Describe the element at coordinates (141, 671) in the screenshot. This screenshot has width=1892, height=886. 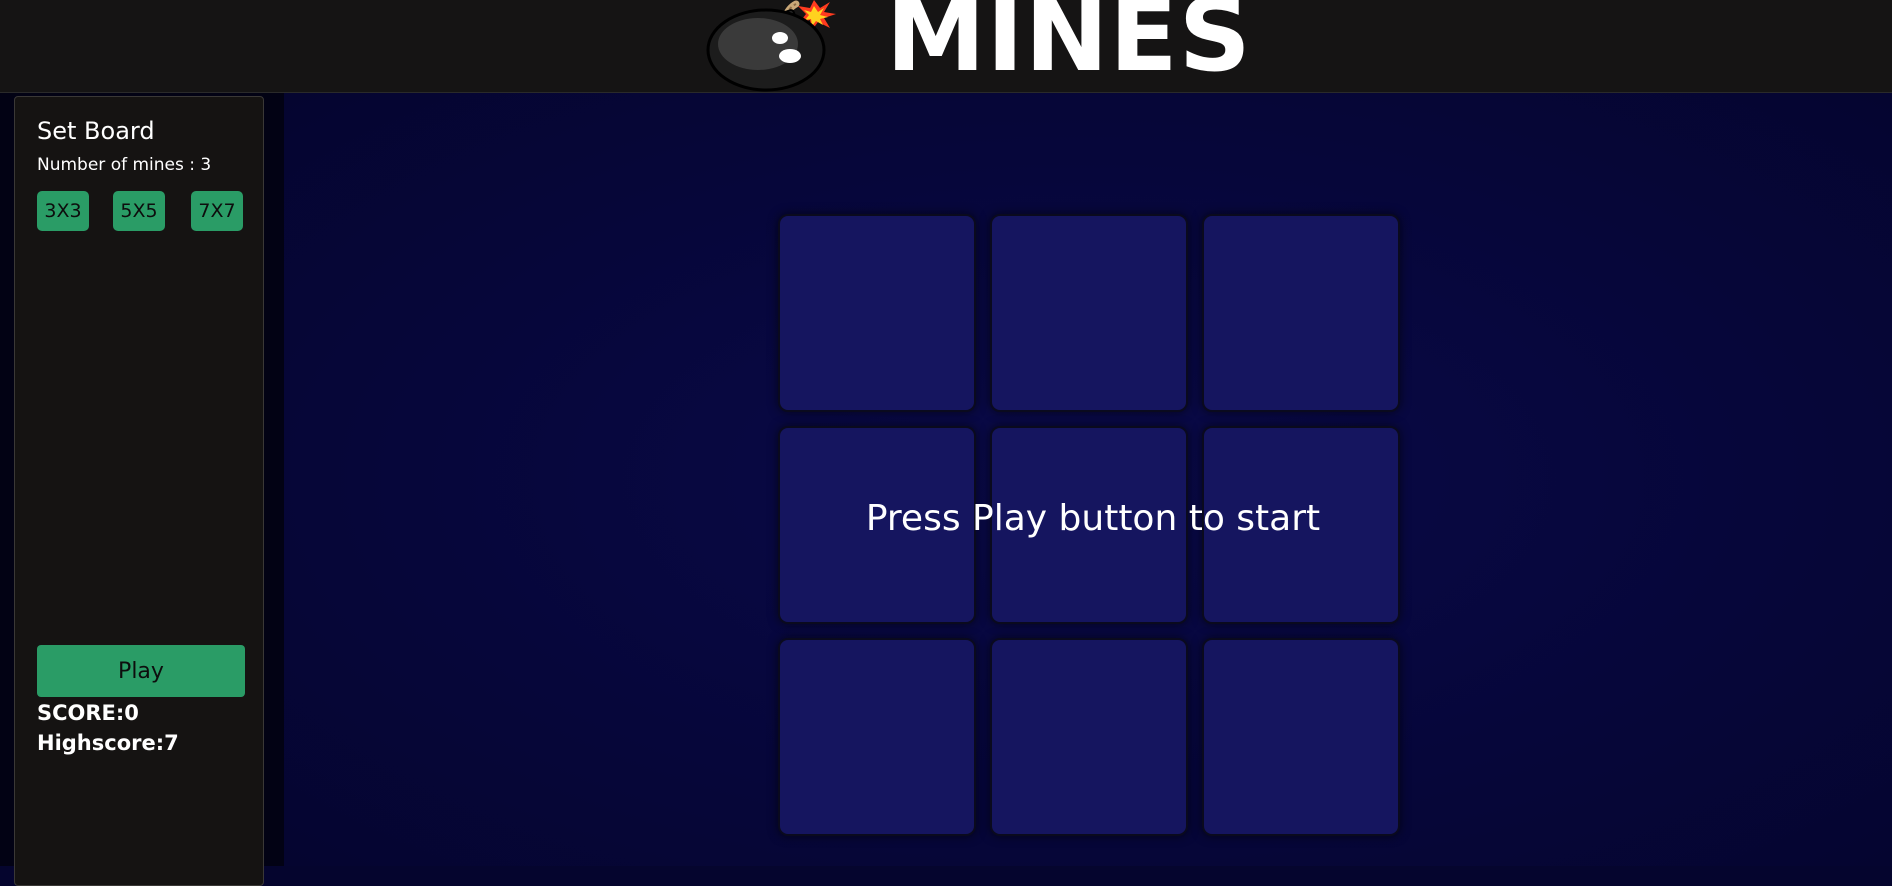
I see `play-button: Play` at that location.